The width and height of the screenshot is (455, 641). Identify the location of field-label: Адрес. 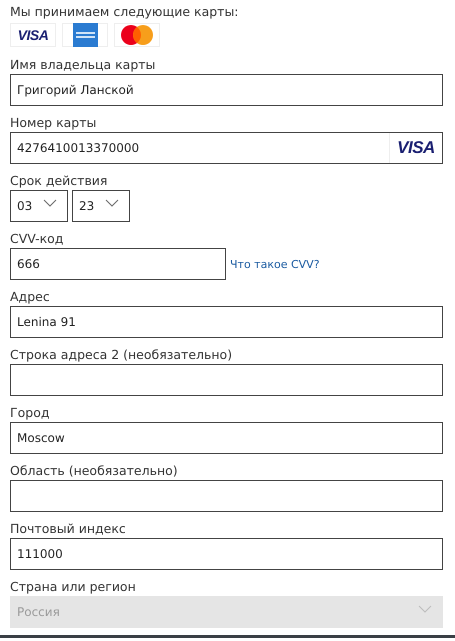
(30, 297).